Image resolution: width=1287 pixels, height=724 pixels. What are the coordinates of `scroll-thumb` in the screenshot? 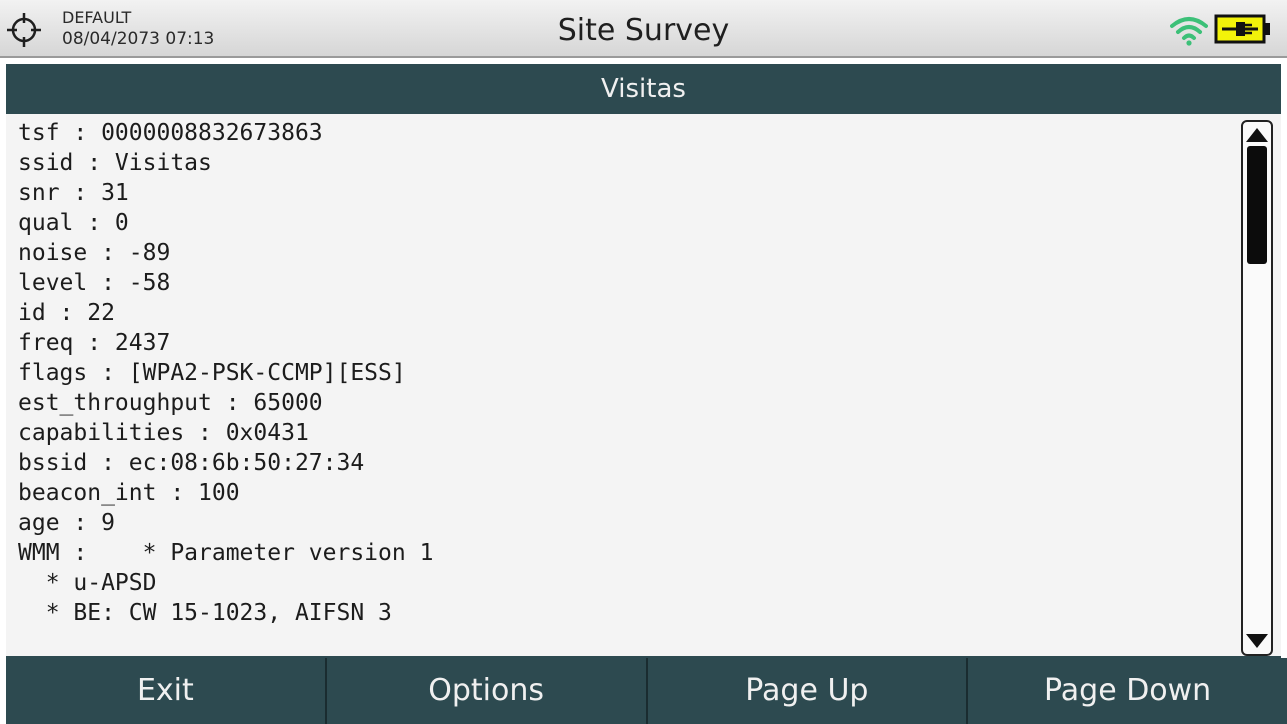 It's located at (1257, 205).